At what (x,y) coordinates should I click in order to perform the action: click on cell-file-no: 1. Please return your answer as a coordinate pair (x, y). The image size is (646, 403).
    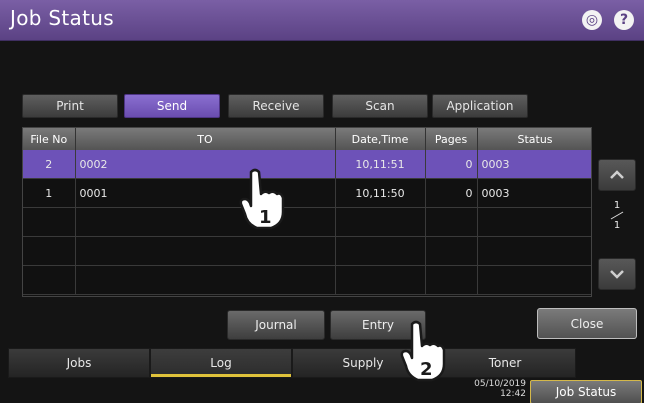
    Looking at the image, I should click on (49, 193).